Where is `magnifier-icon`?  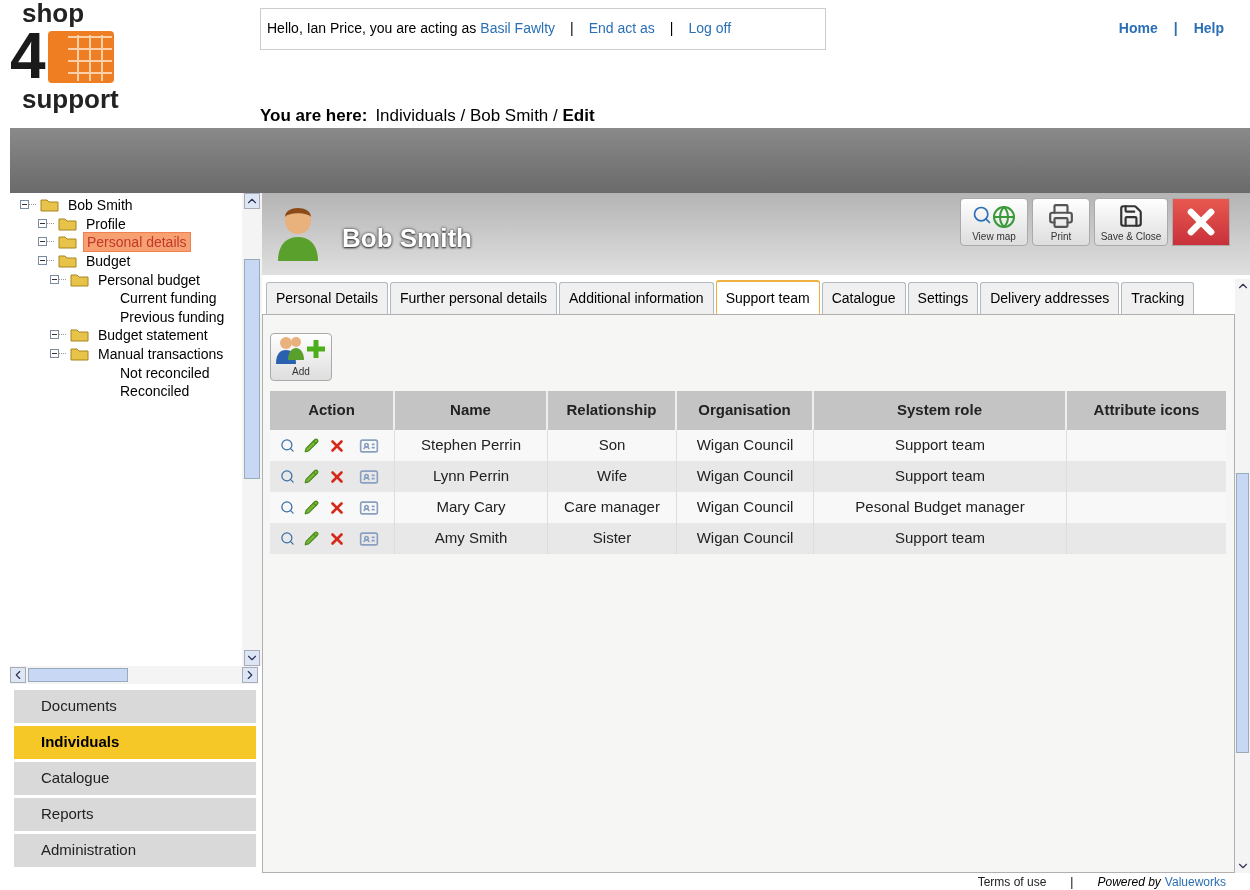
magnifier-icon is located at coordinates (982, 215).